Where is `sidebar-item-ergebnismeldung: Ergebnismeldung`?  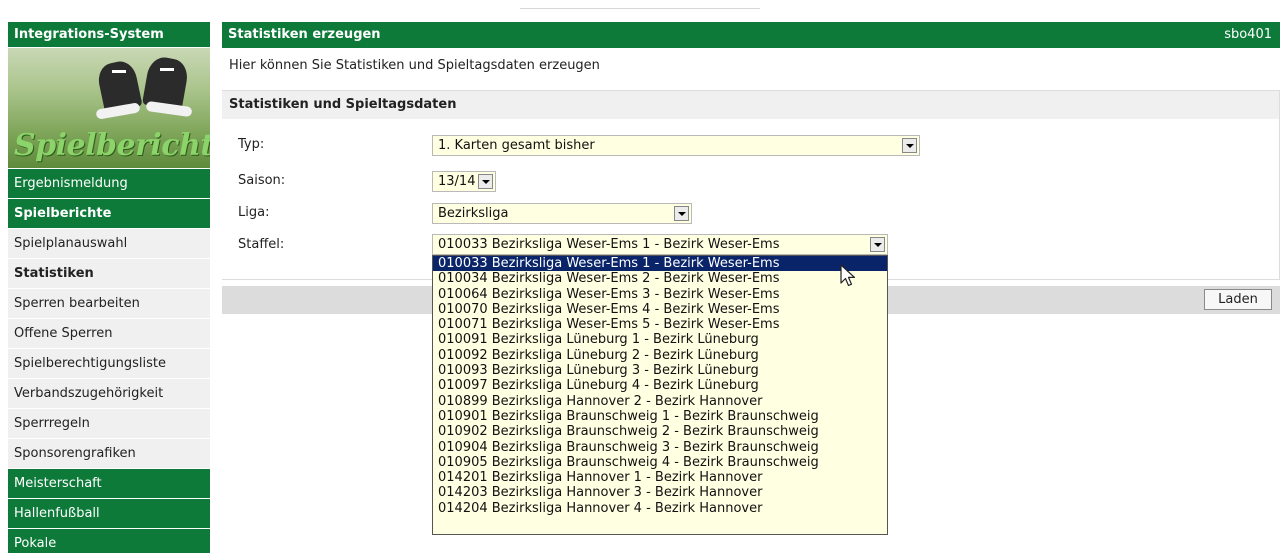
sidebar-item-ergebnismeldung: Ergebnismeldung is located at coordinates (109, 184).